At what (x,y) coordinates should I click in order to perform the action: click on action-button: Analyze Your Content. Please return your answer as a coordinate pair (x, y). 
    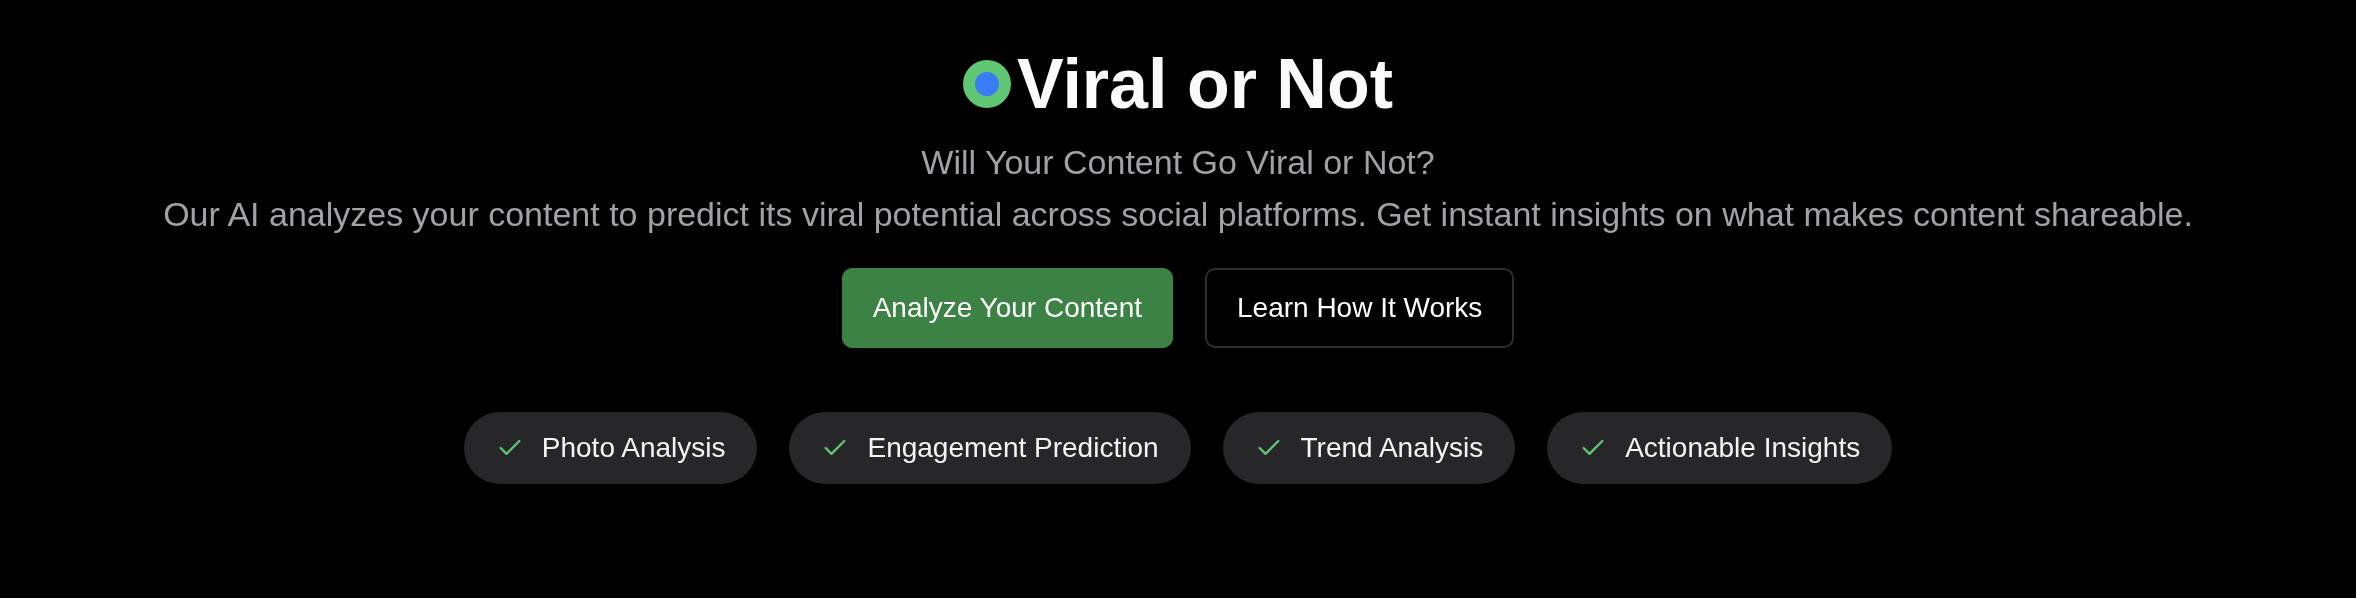
    Looking at the image, I should click on (1007, 308).